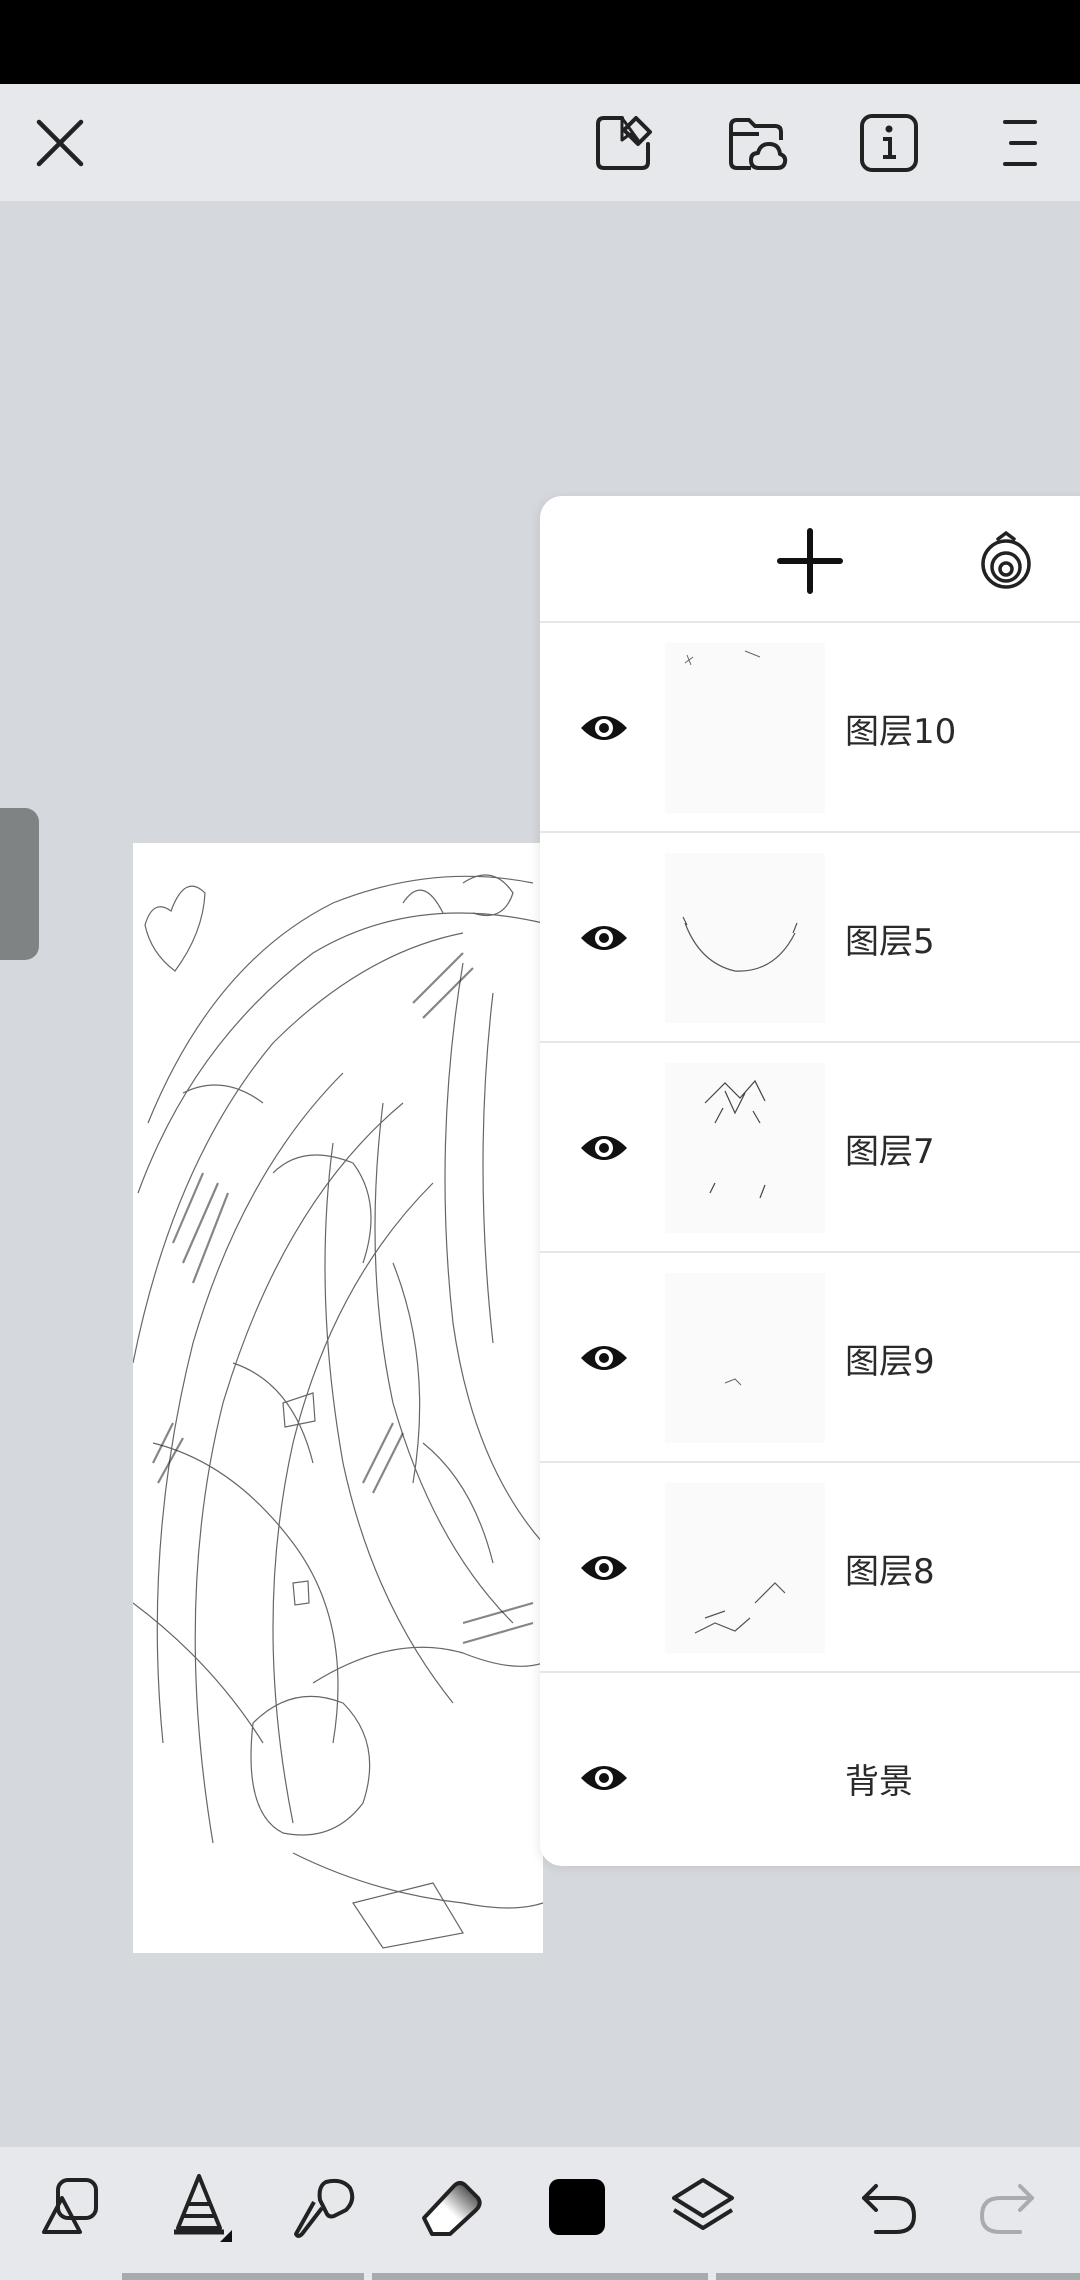 Image resolution: width=1080 pixels, height=2280 pixels. I want to click on eraser-tool-button, so click(451, 2207).